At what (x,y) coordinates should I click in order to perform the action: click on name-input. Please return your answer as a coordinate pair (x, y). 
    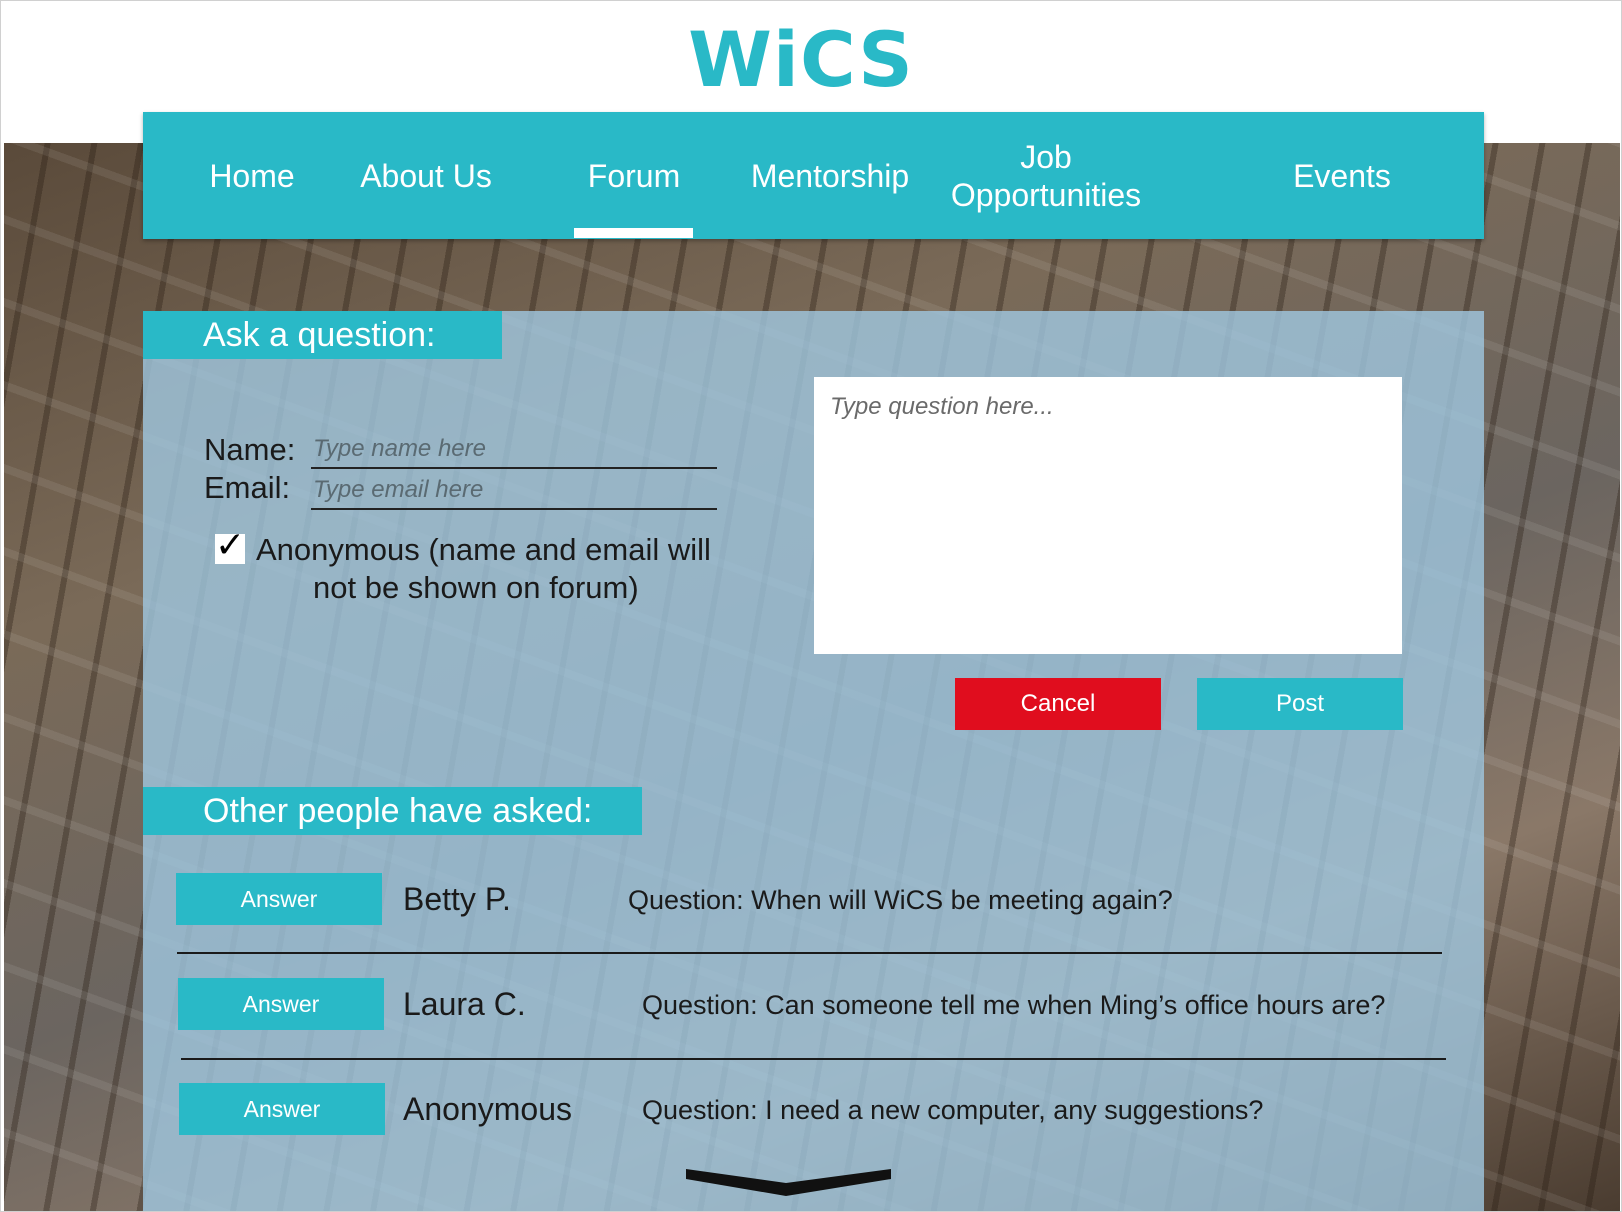
    Looking at the image, I should click on (514, 450).